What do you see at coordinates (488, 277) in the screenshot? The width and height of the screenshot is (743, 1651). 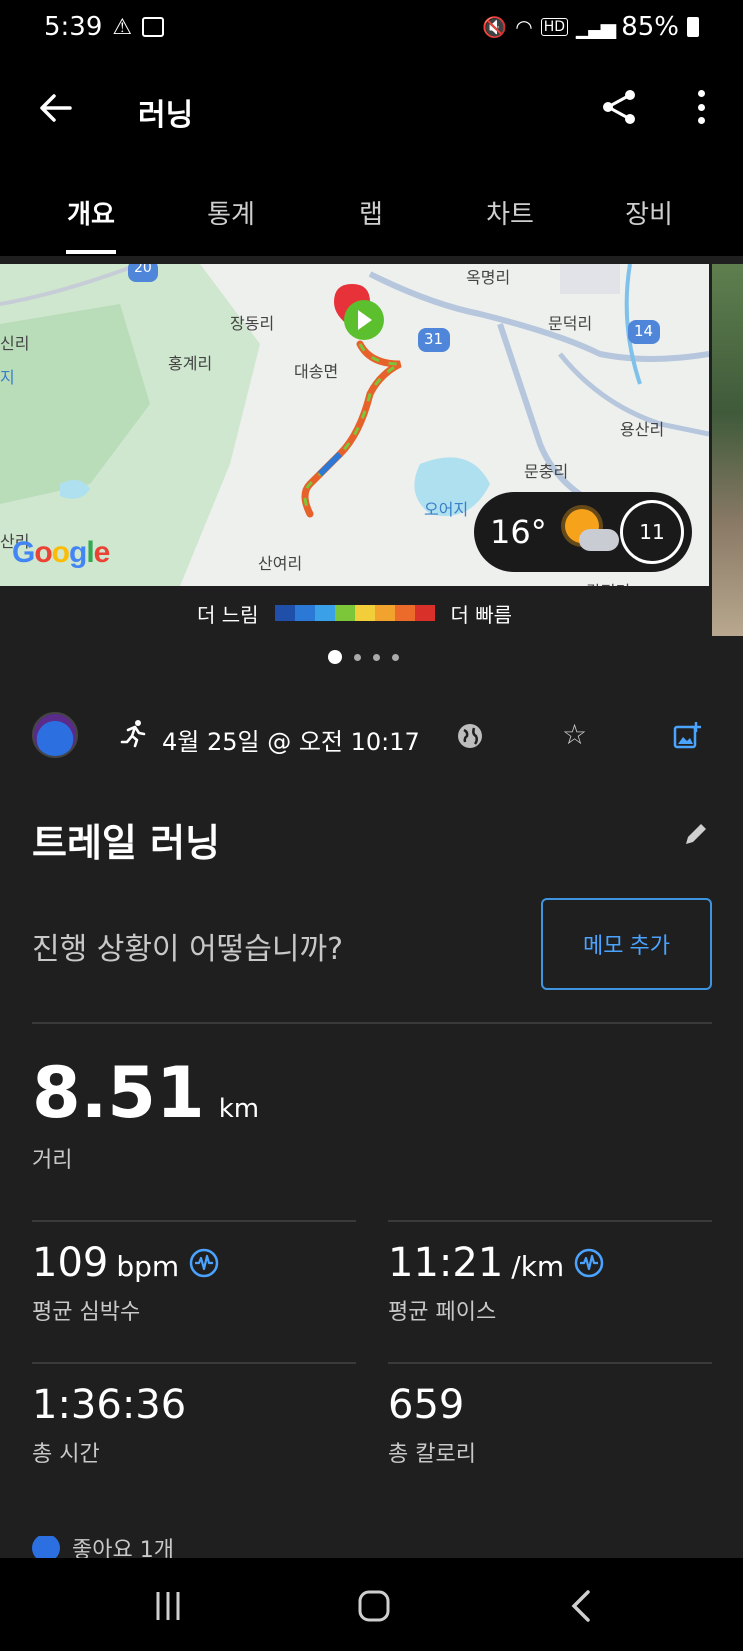 I see `map-place: 옥명리` at bounding box center [488, 277].